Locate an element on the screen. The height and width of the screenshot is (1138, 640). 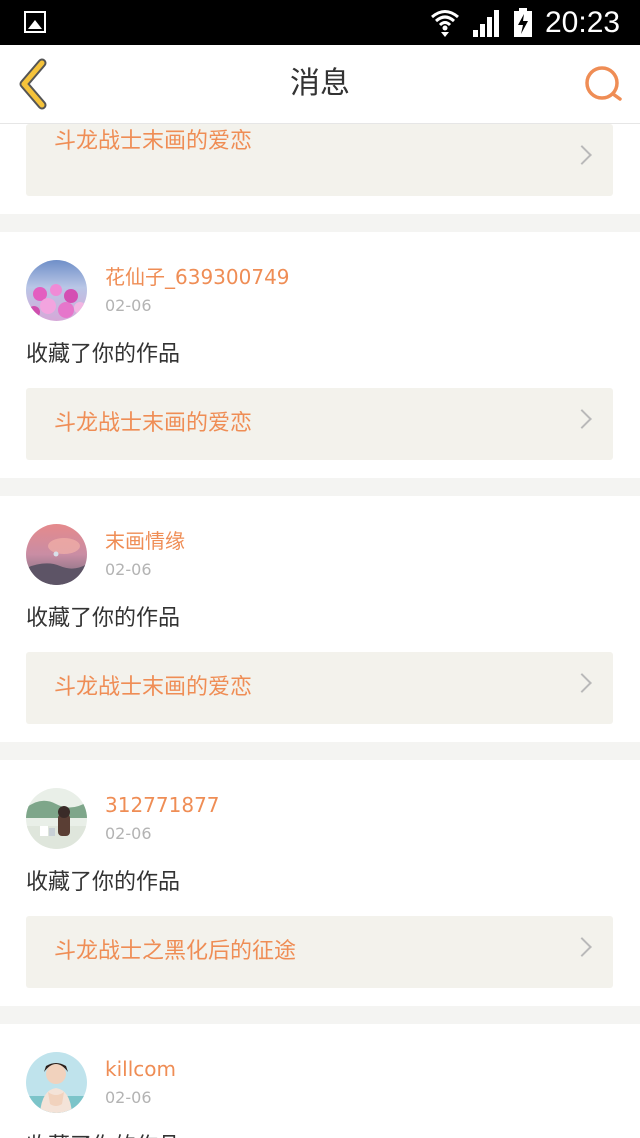
message-card: killcom 02-06 收藏了你的作品 is located at coordinates (320, 1081).